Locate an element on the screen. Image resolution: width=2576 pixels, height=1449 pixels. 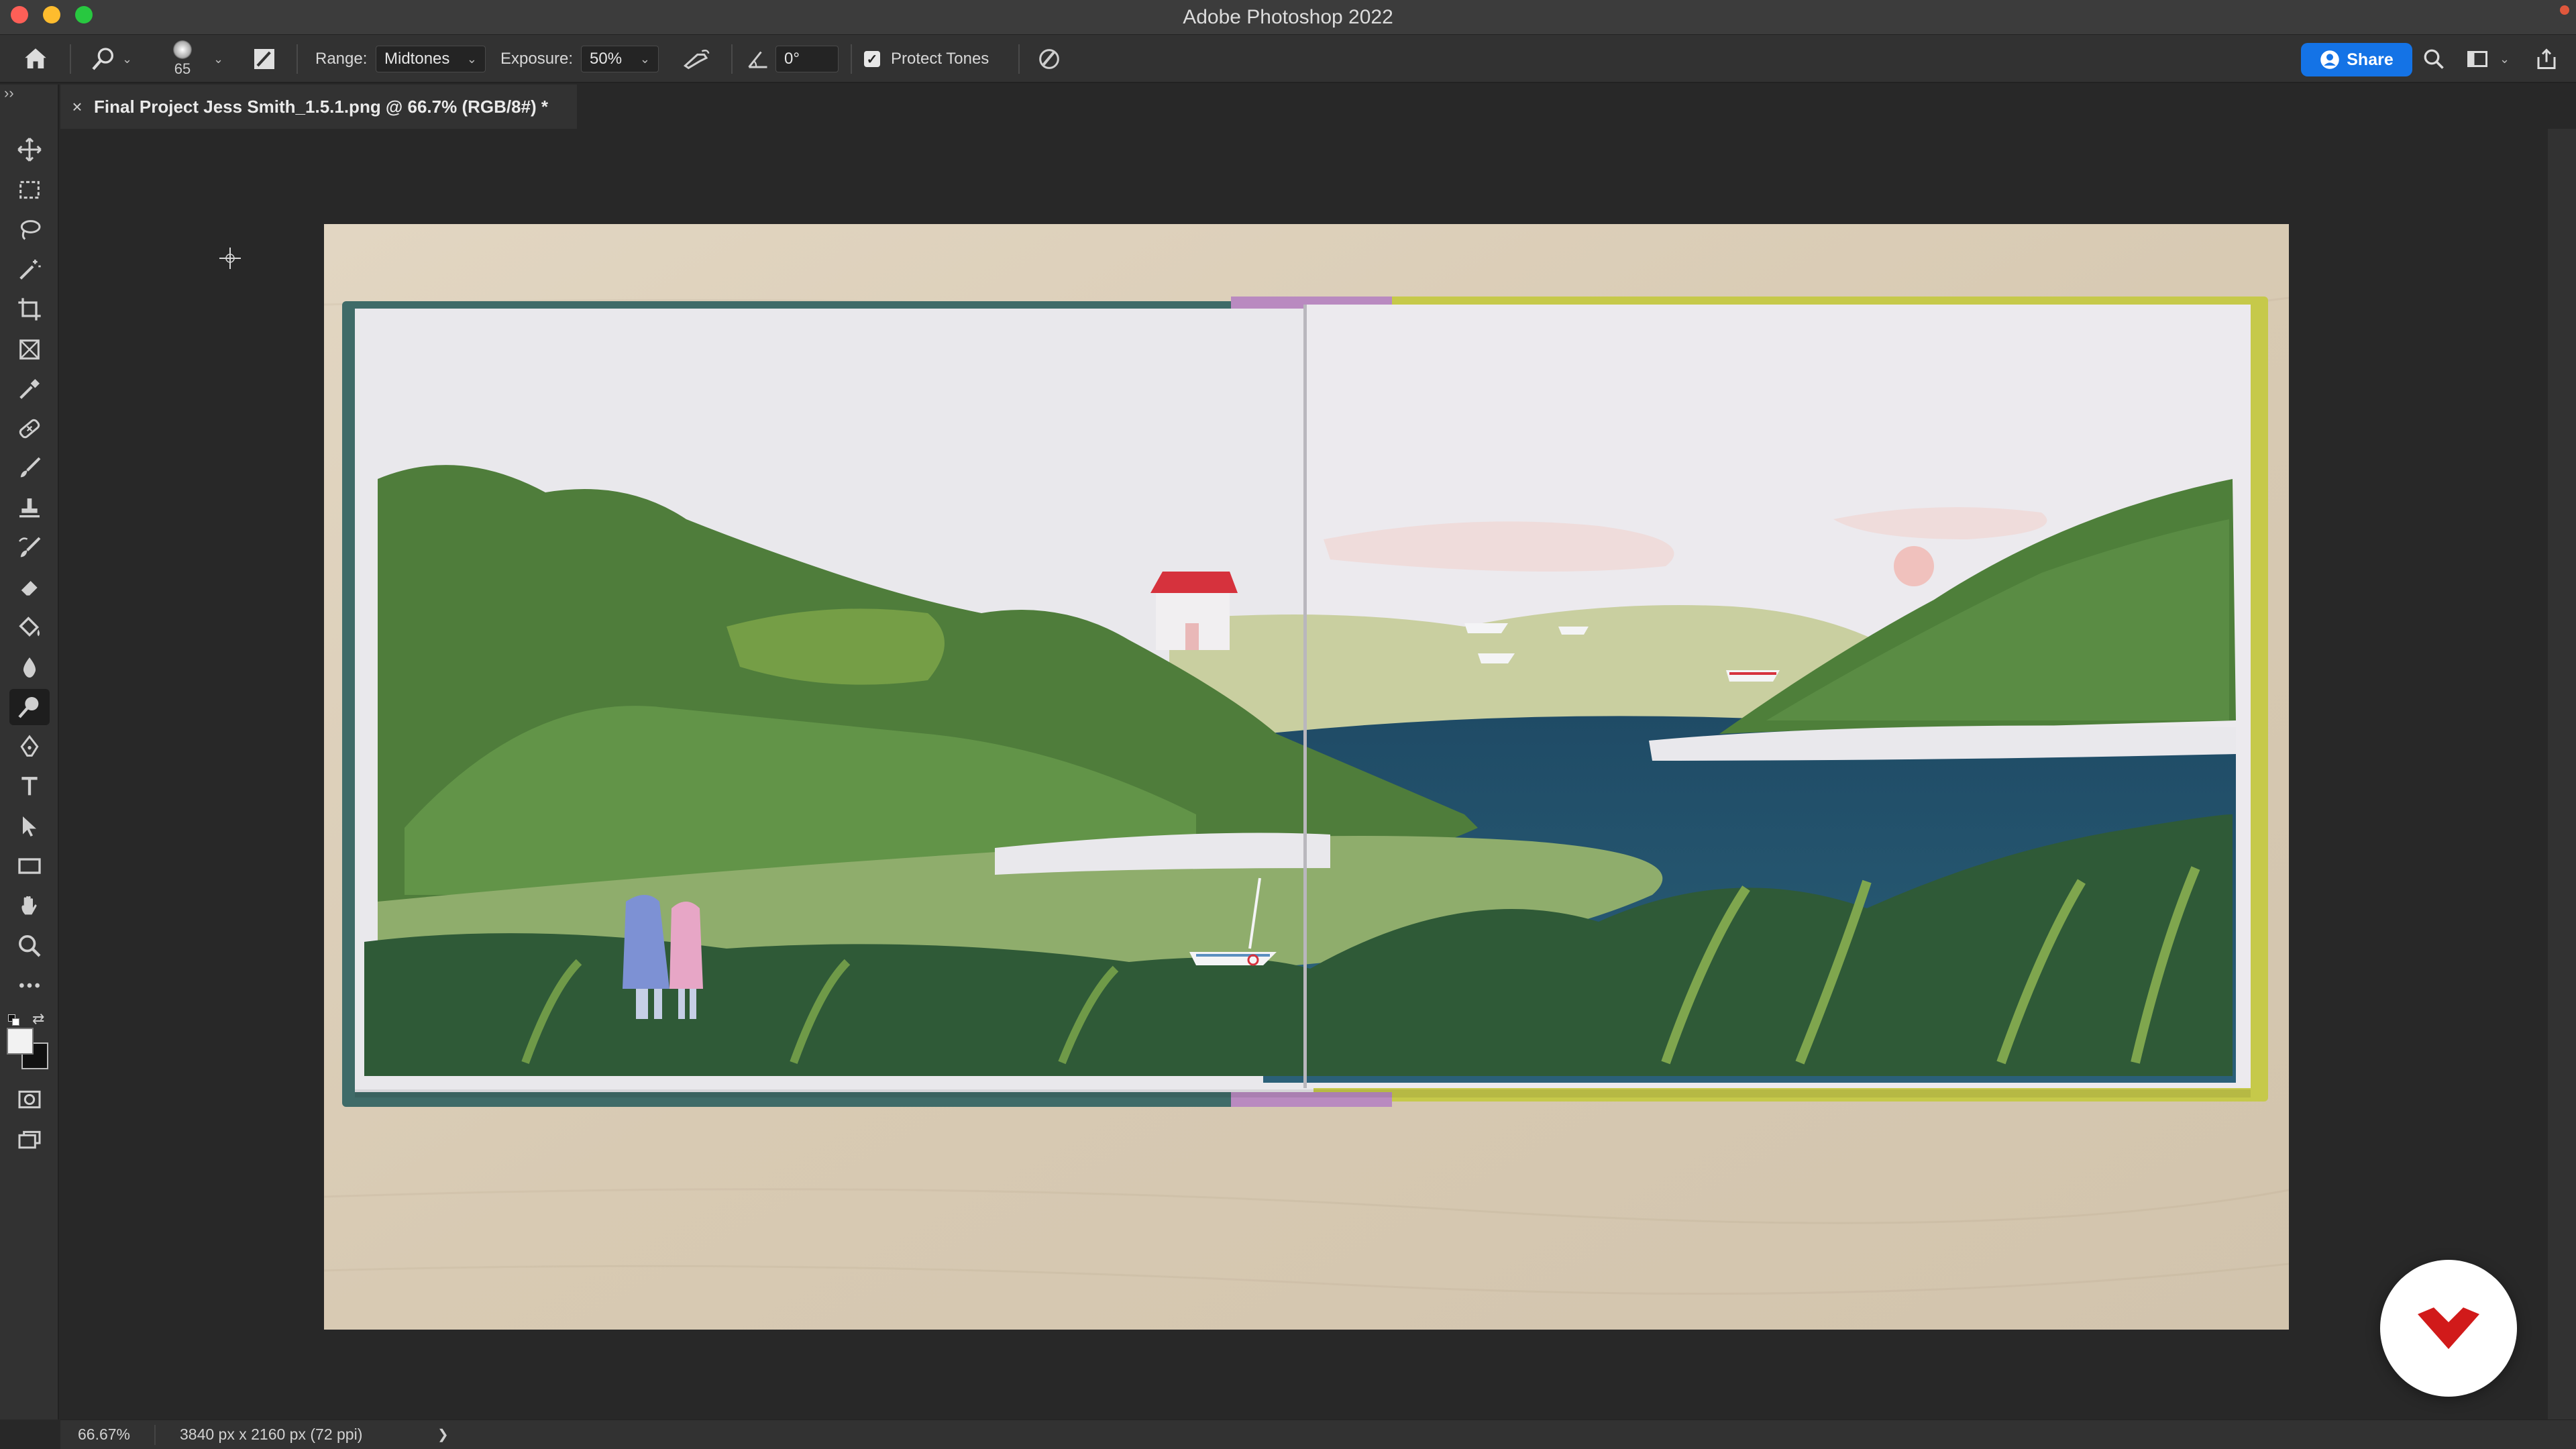
crop-tool-icon is located at coordinates (29, 309).